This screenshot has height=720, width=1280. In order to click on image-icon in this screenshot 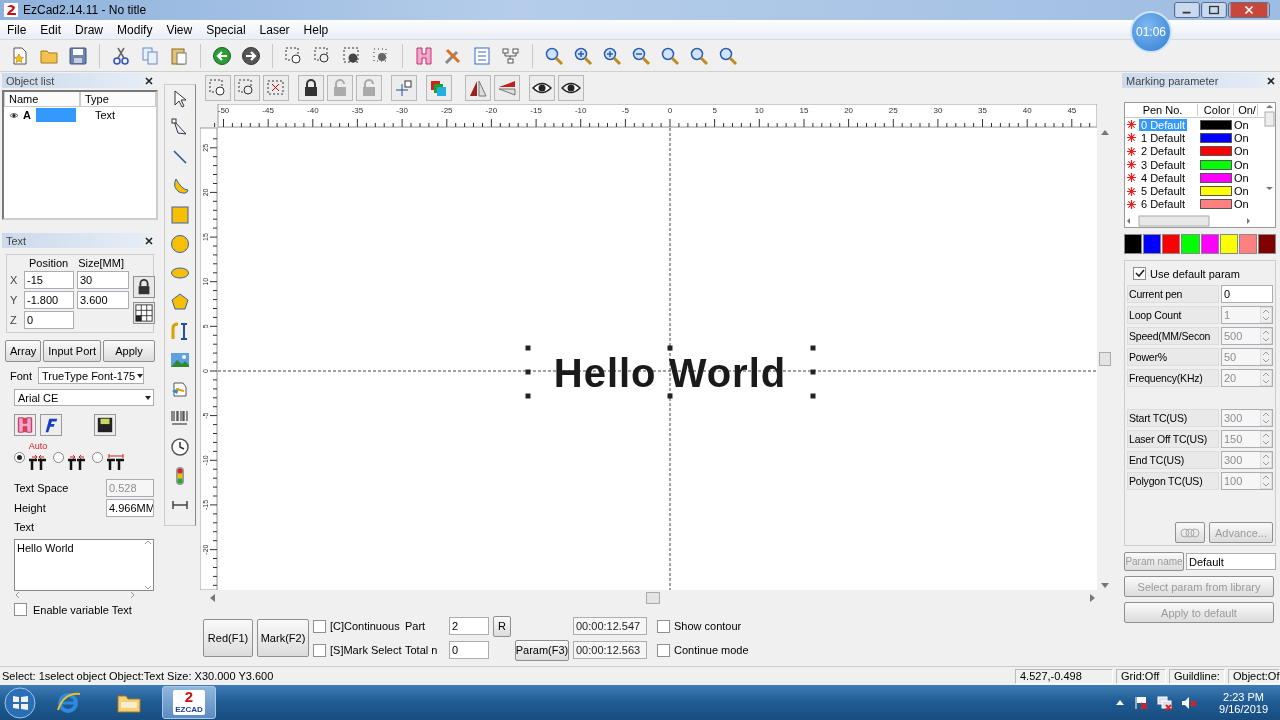, I will do `click(180, 360)`.